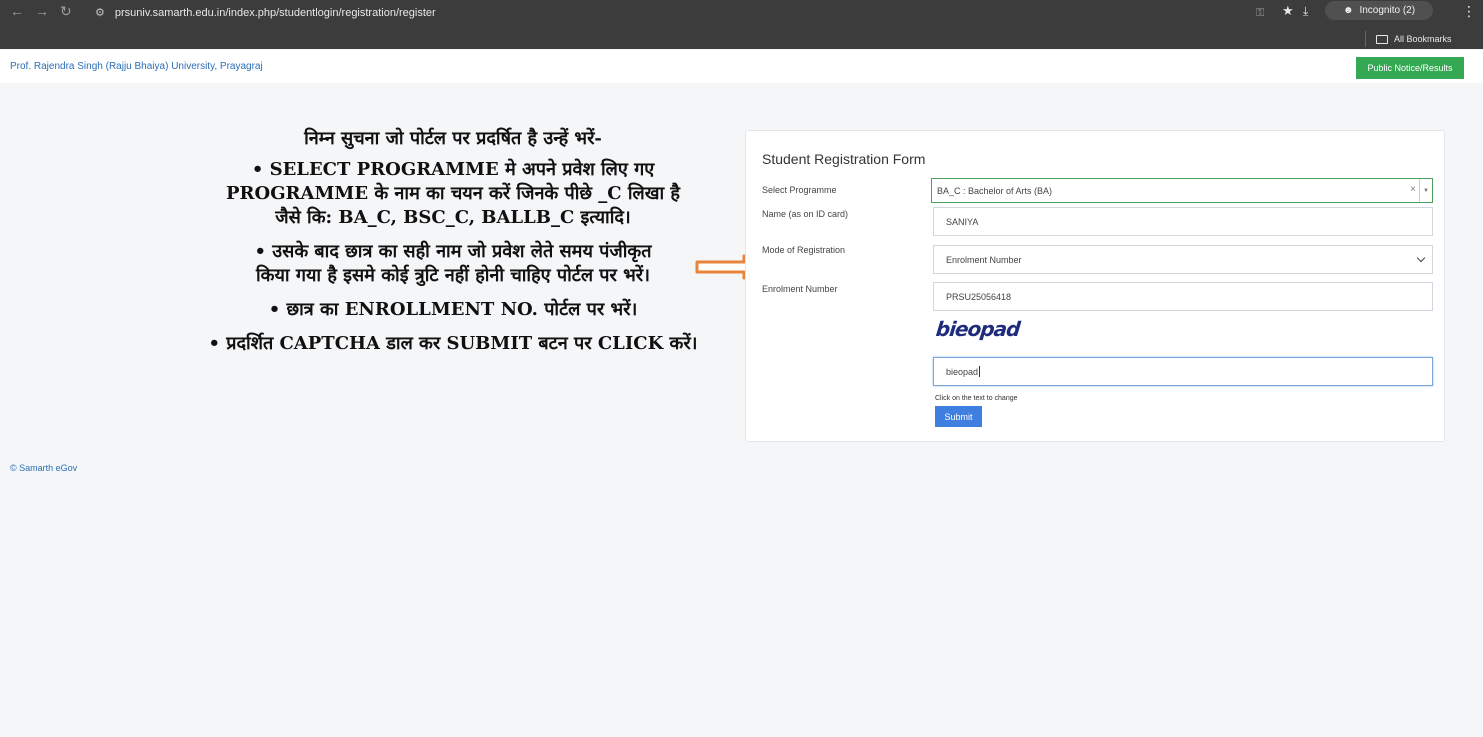 The width and height of the screenshot is (1483, 737). I want to click on programme-select: BA_C : Bachelor of Arts (BA) × ▼, so click(1182, 190).